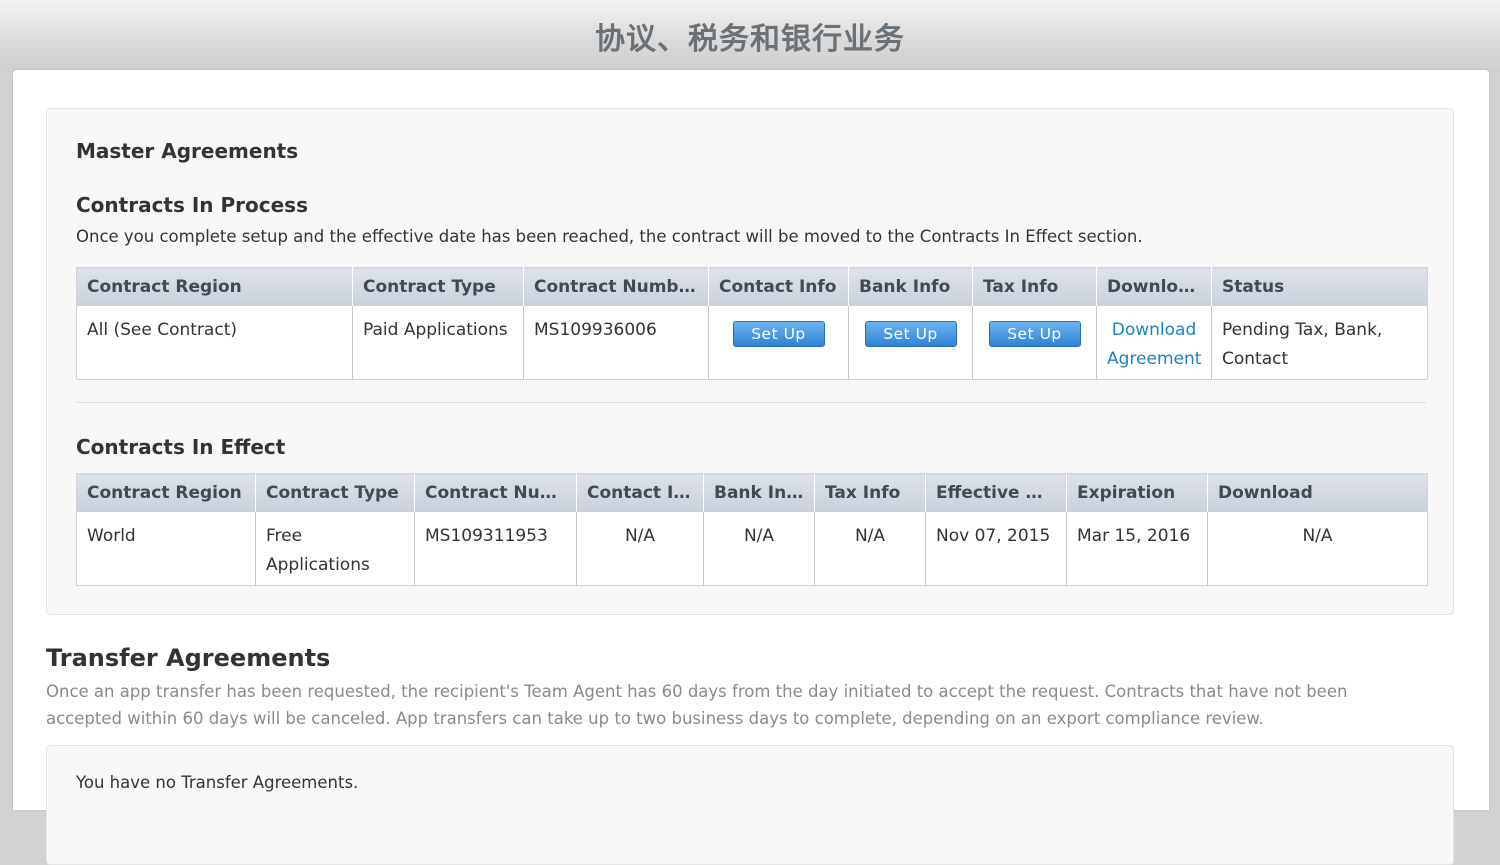 The image size is (1500, 865). Describe the element at coordinates (188, 658) in the screenshot. I see `transfer-agreements-heading: Transfer Agreements` at that location.